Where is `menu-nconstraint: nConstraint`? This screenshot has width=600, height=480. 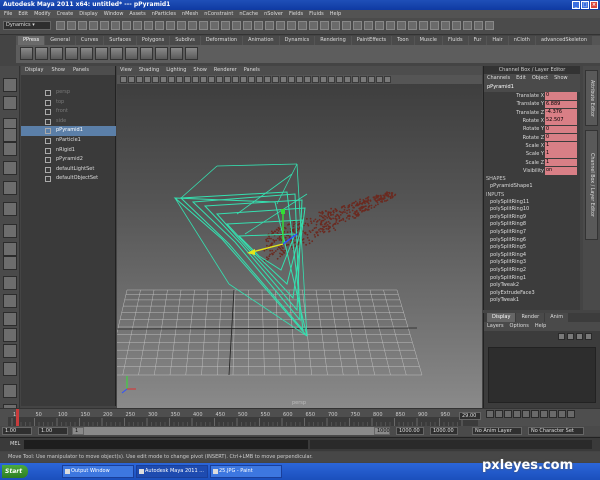
menu-nconstraint: nConstraint is located at coordinates (218, 14).